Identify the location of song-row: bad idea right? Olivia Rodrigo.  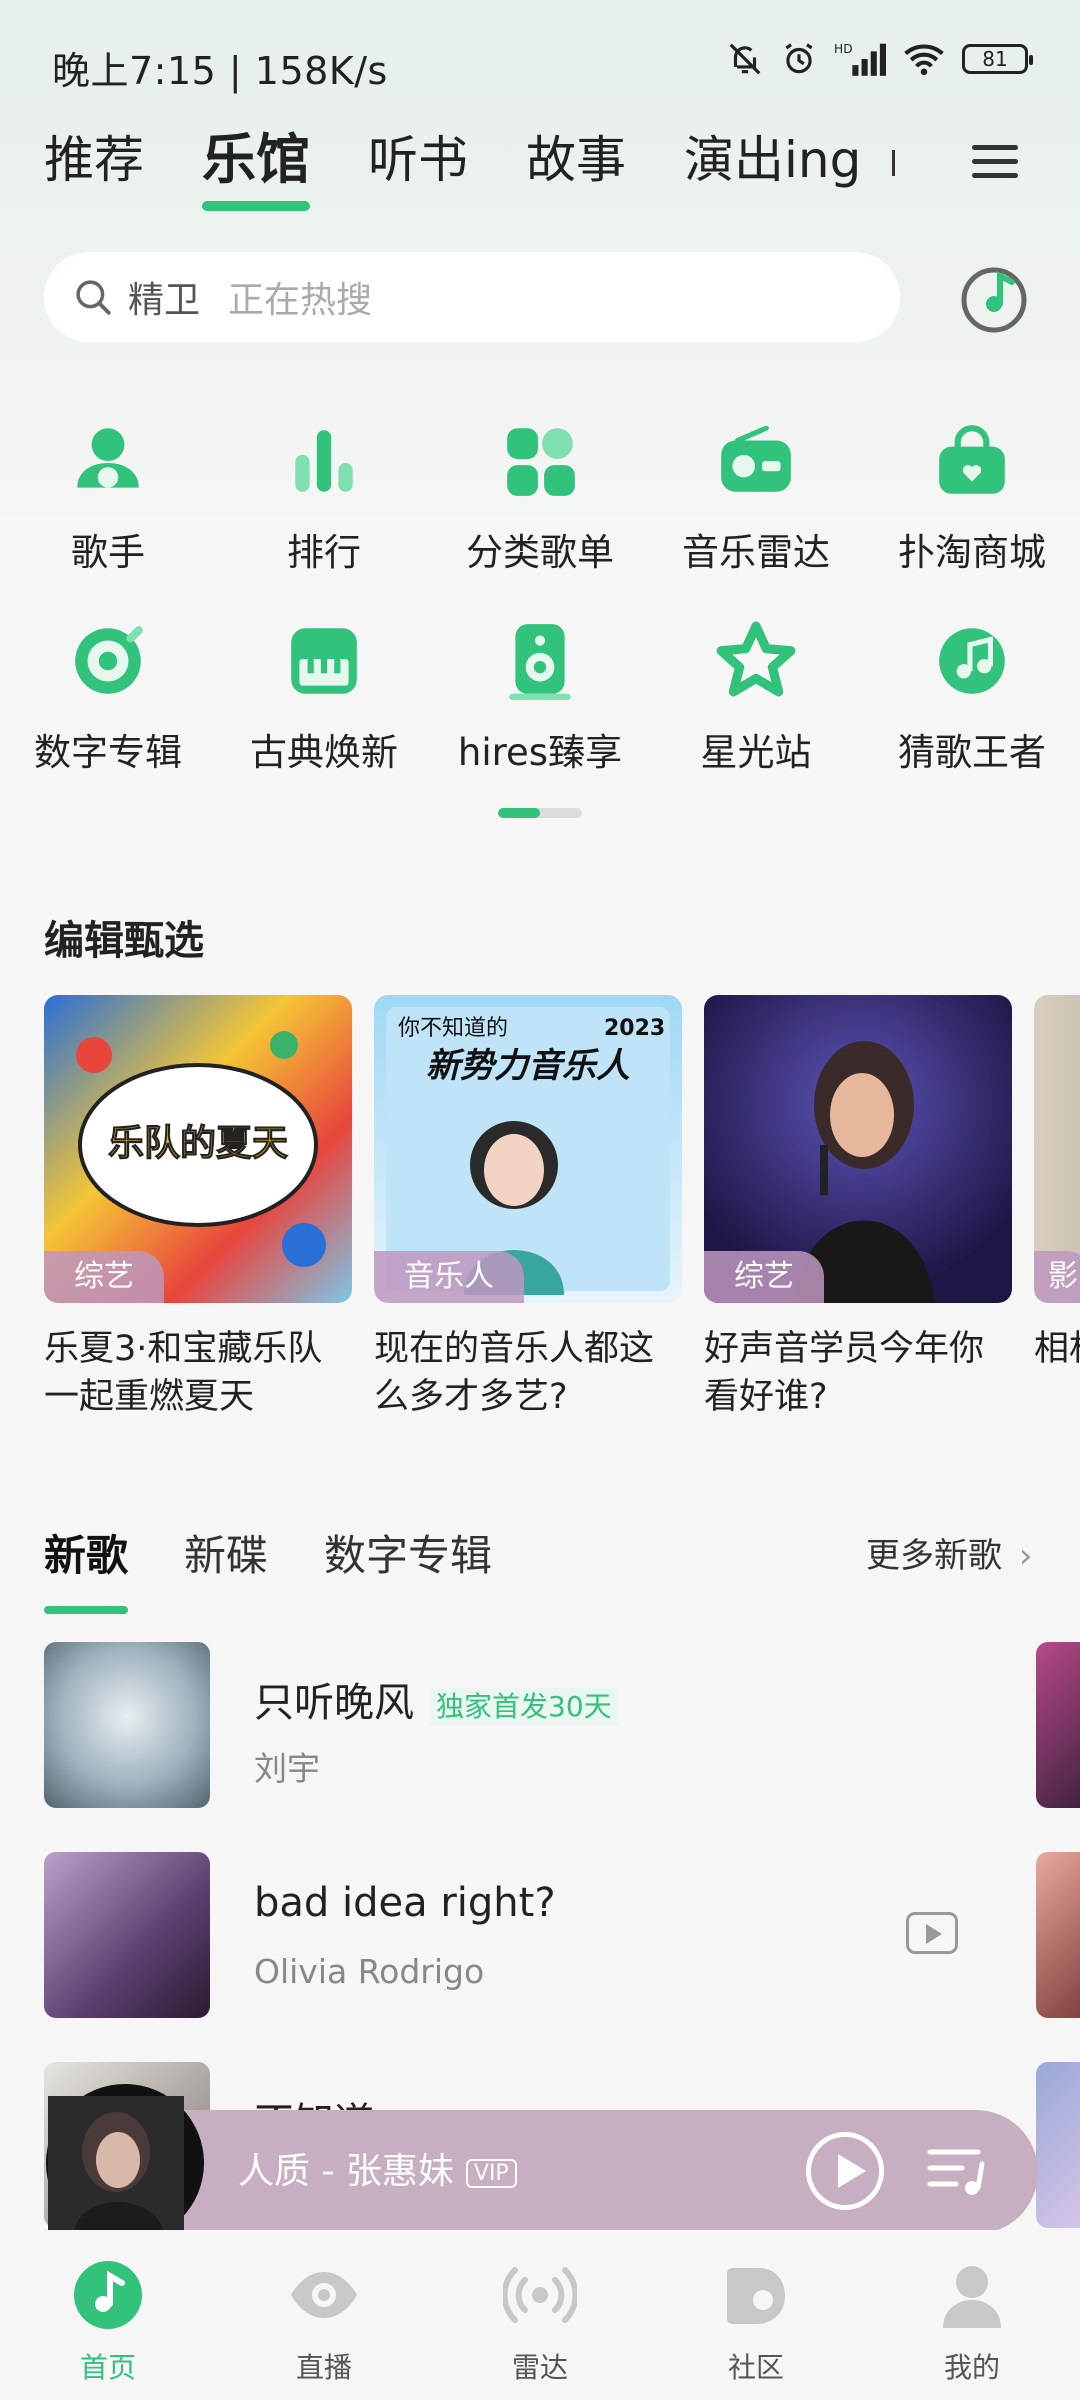
(562, 1935).